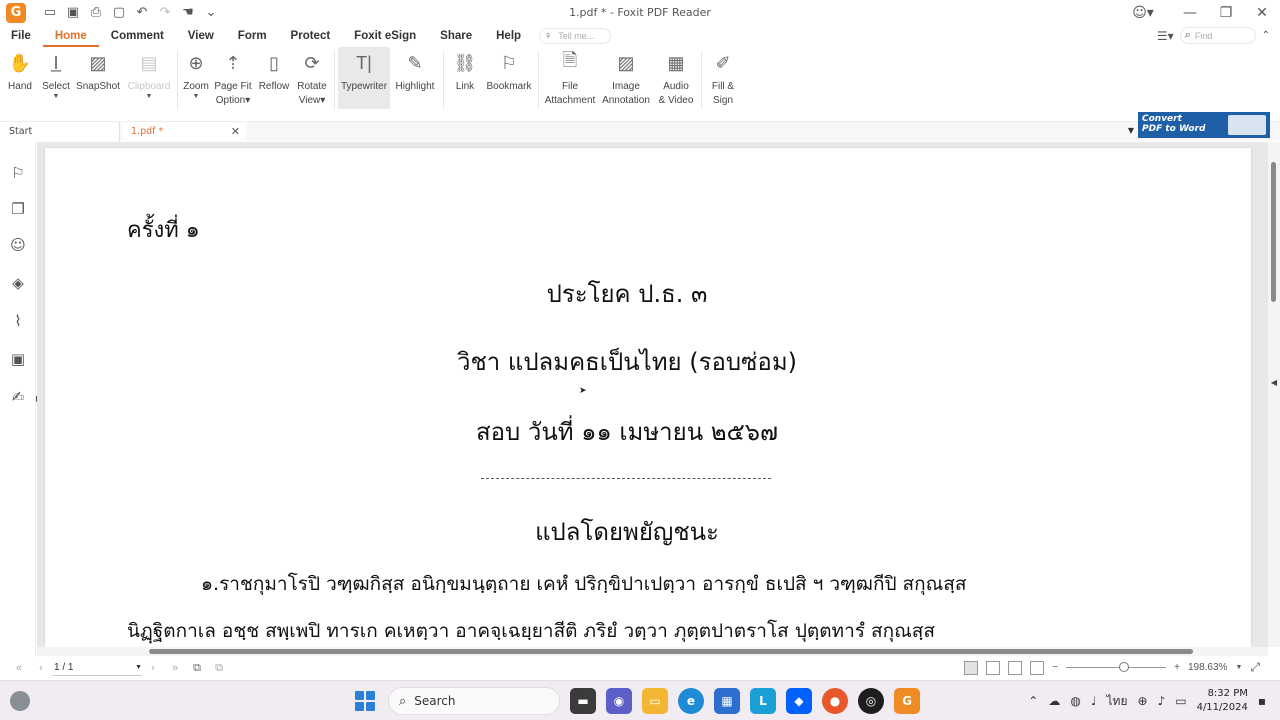  I want to click on vertical-scroll-thumb, so click(1273, 232).